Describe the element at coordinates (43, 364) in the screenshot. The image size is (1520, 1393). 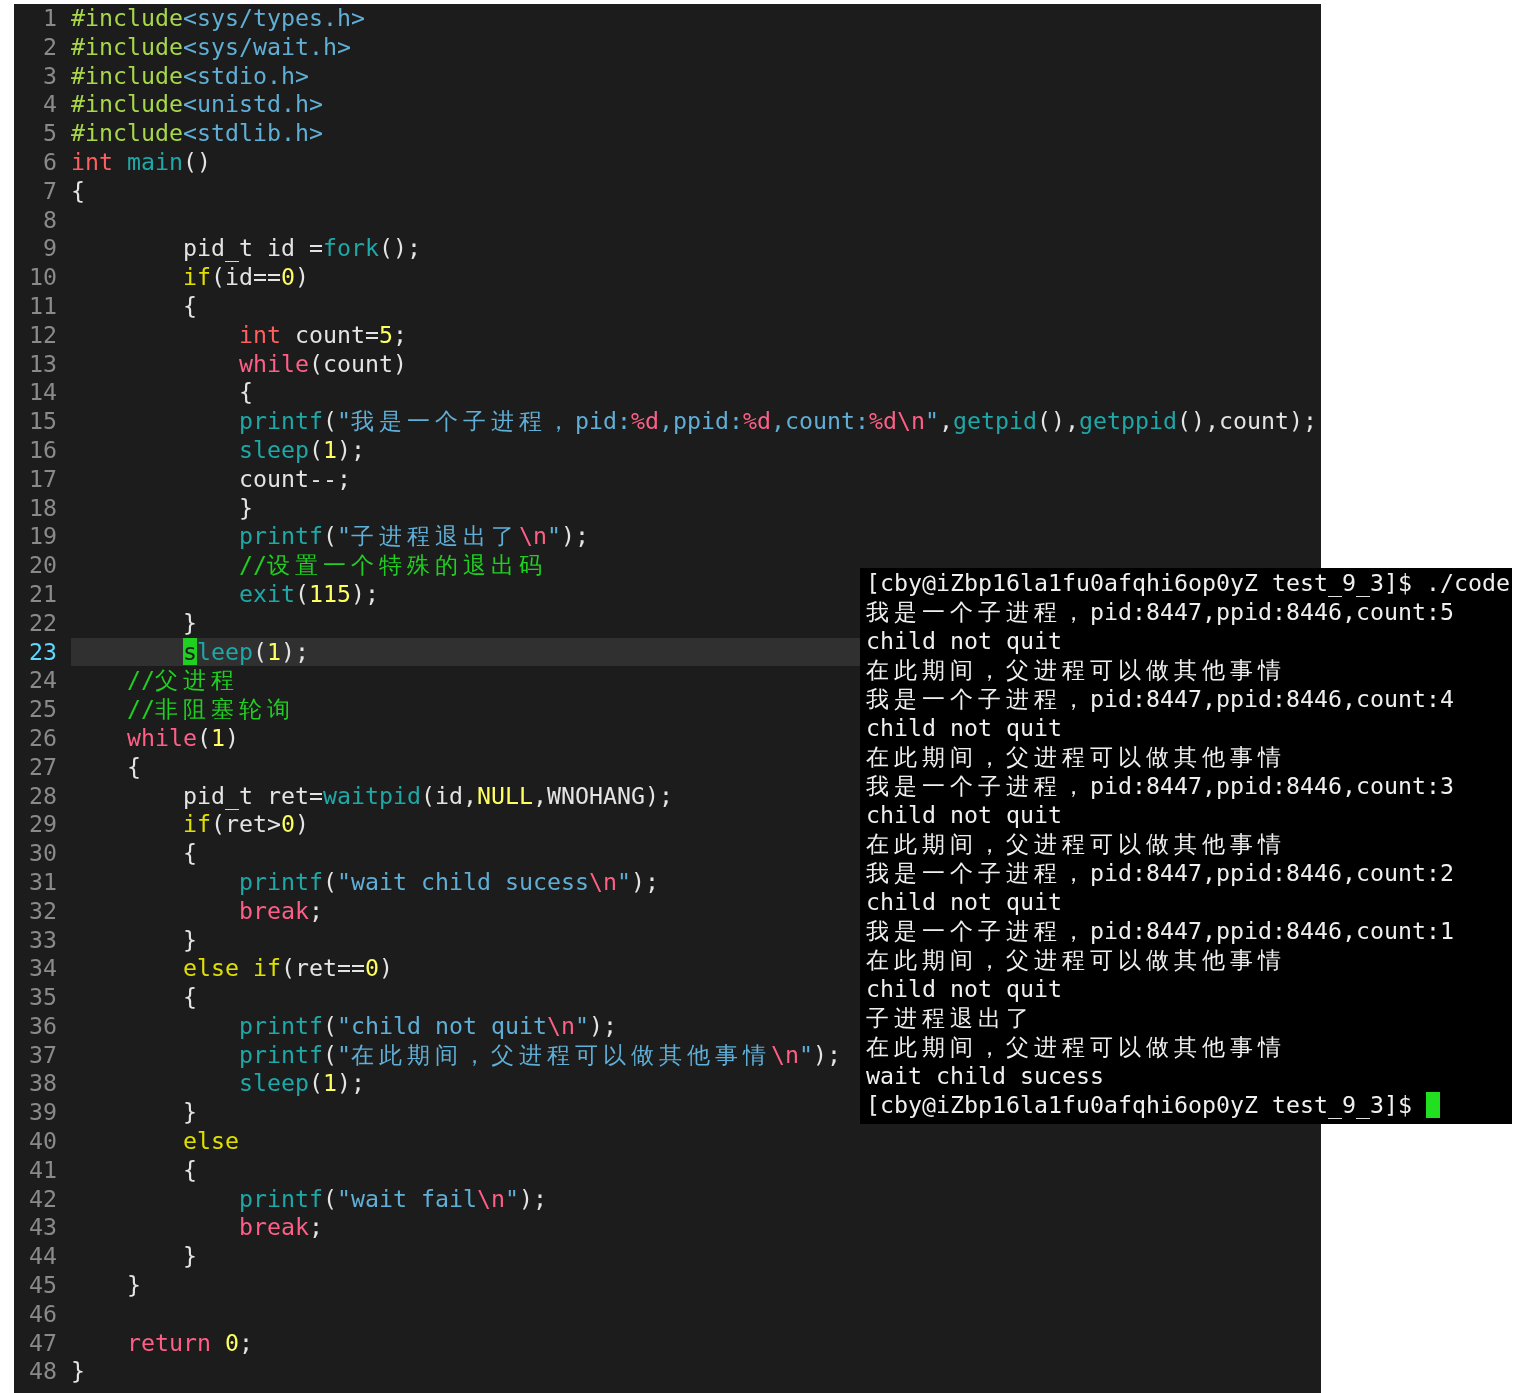
I see `line-number: 13` at that location.